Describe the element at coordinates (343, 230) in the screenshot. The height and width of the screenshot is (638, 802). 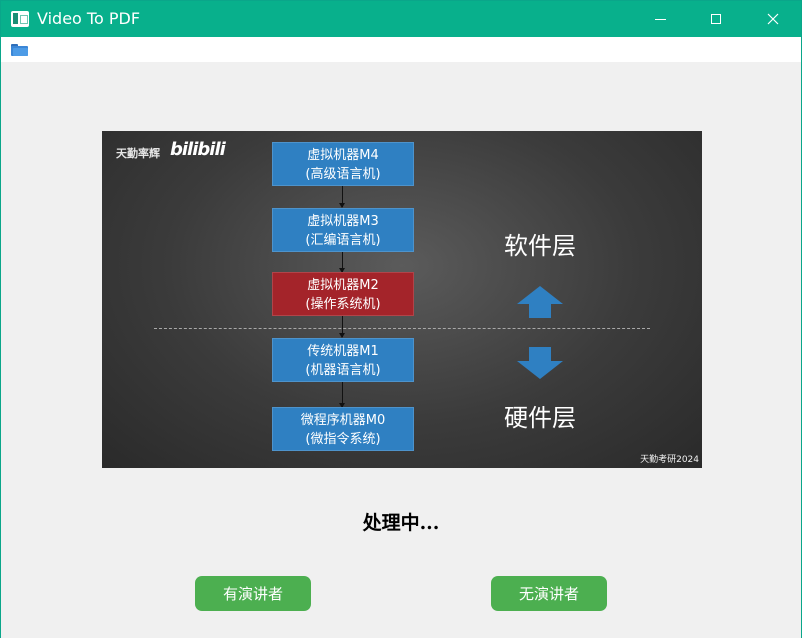
I see `machine-box-m3: 虚拟机器M3 (汇编语言机)` at that location.